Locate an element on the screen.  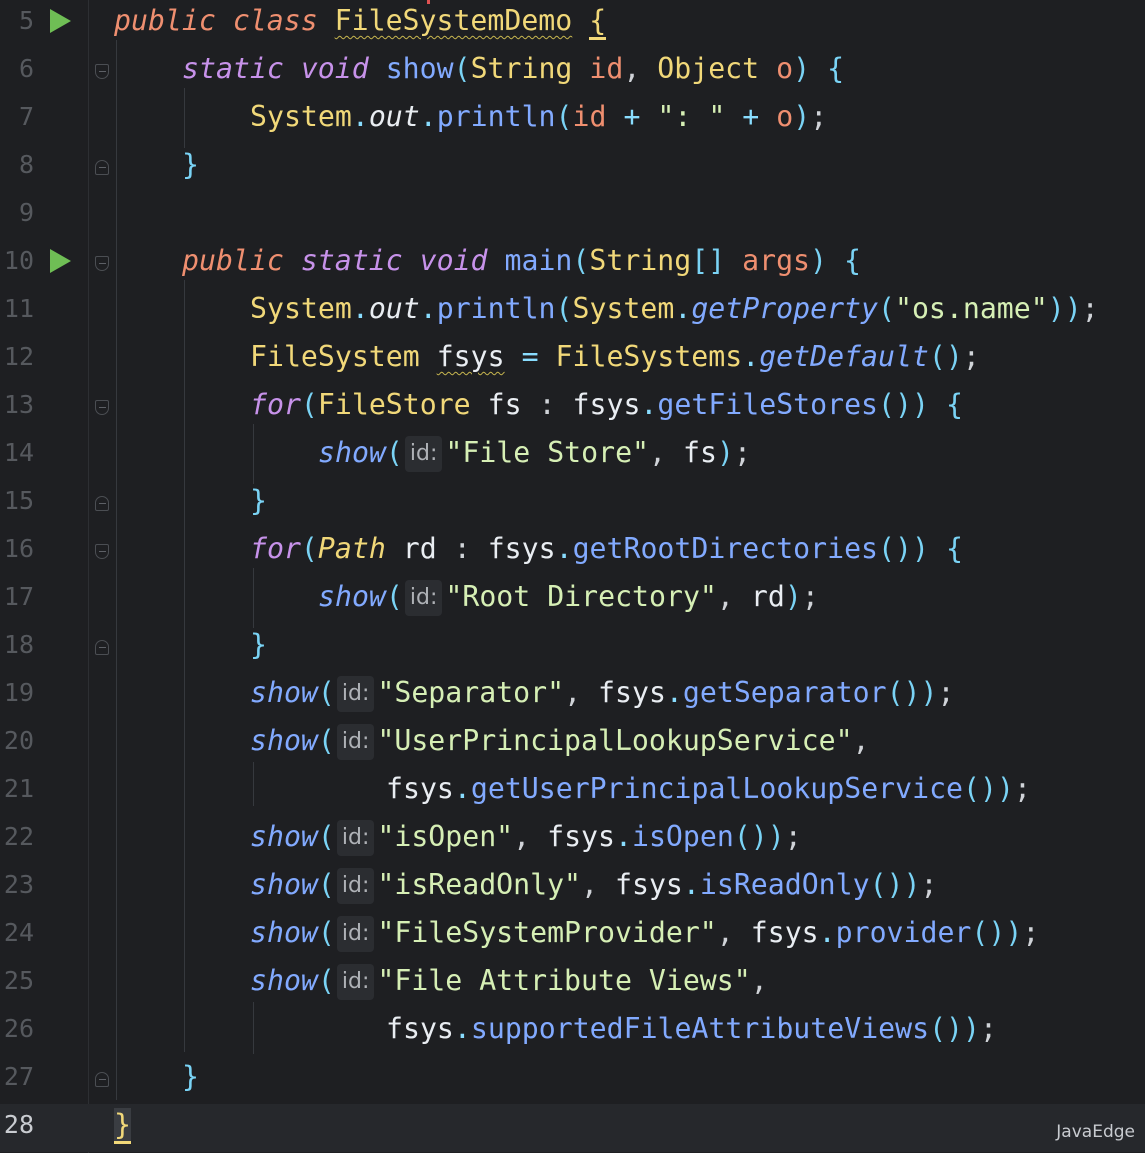
code-line: 20 show(id: "UserPrincipalLookupService", is located at coordinates (572, 744).